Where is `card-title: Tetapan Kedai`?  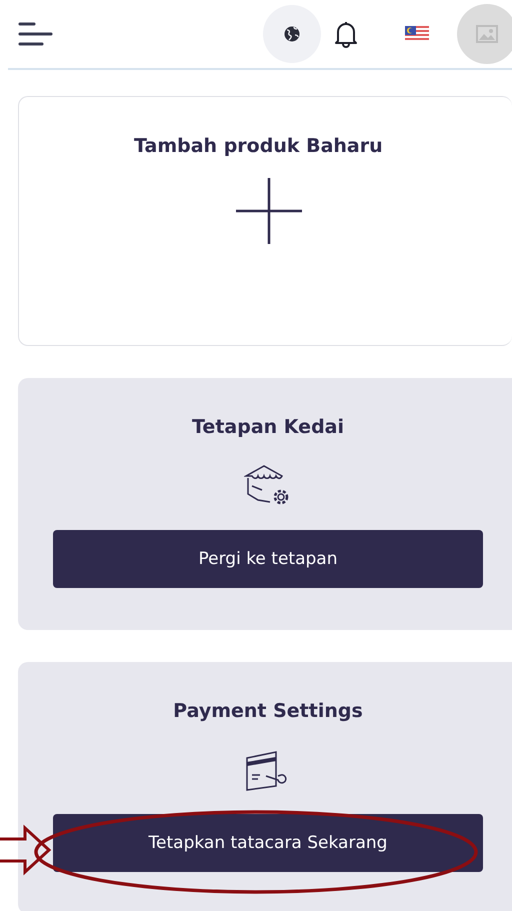
card-title: Tetapan Kedai is located at coordinates (268, 427).